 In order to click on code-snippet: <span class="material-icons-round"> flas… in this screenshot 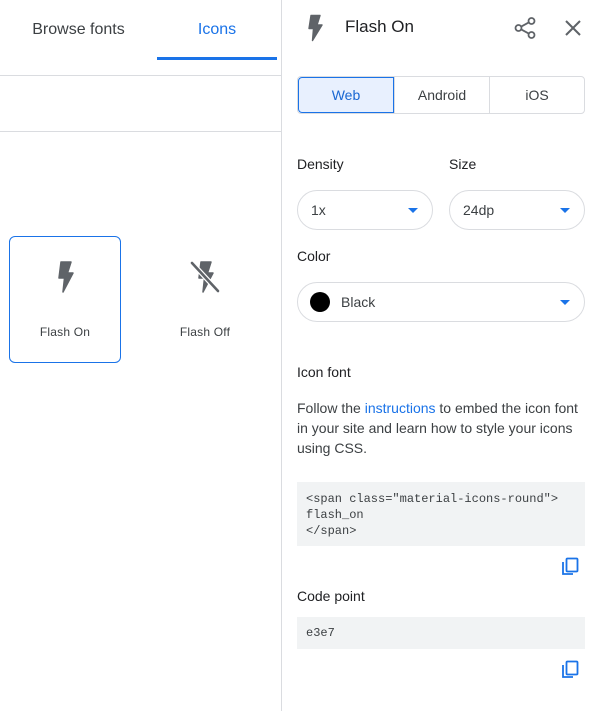, I will do `click(441, 514)`.